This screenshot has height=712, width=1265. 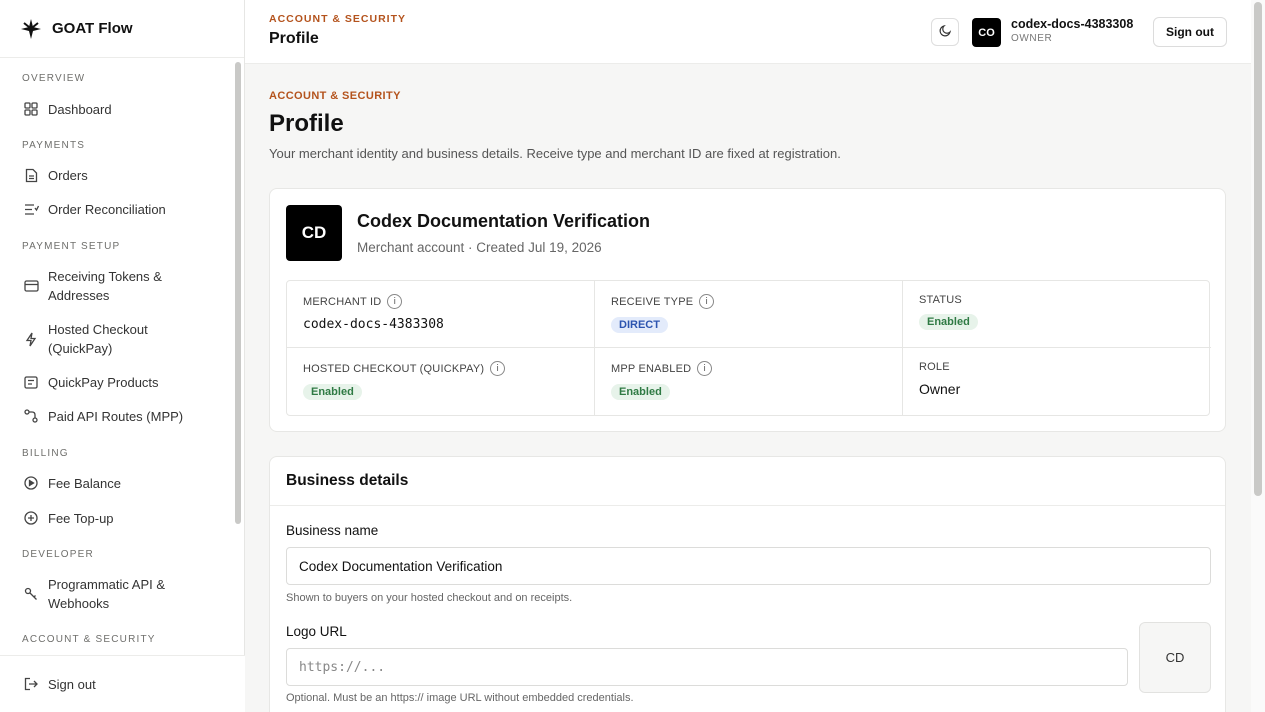 I want to click on role-label: ROLE, so click(x=934, y=367).